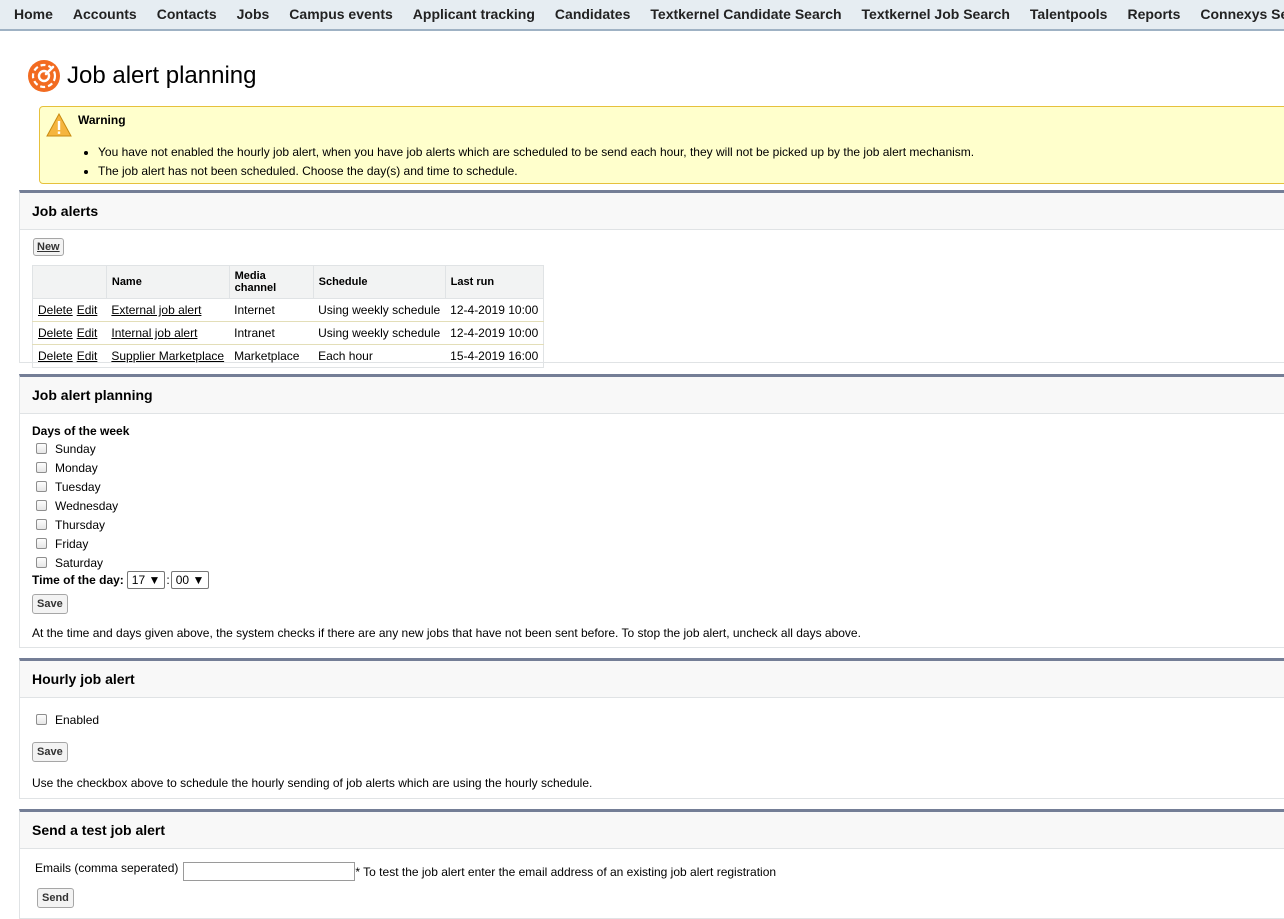 The width and height of the screenshot is (1284, 919). What do you see at coordinates (271, 282) in the screenshot?
I see `col-media-channel: Media channel` at bounding box center [271, 282].